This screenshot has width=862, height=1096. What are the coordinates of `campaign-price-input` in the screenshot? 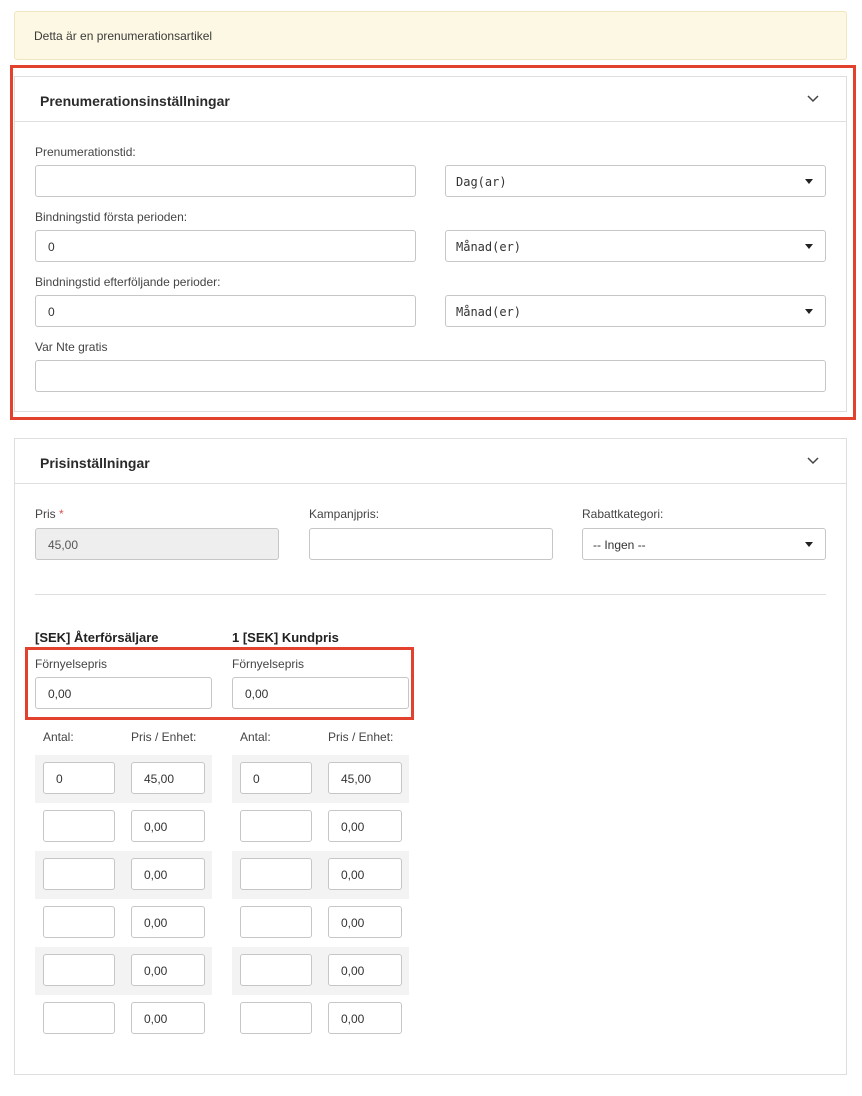 It's located at (431, 544).